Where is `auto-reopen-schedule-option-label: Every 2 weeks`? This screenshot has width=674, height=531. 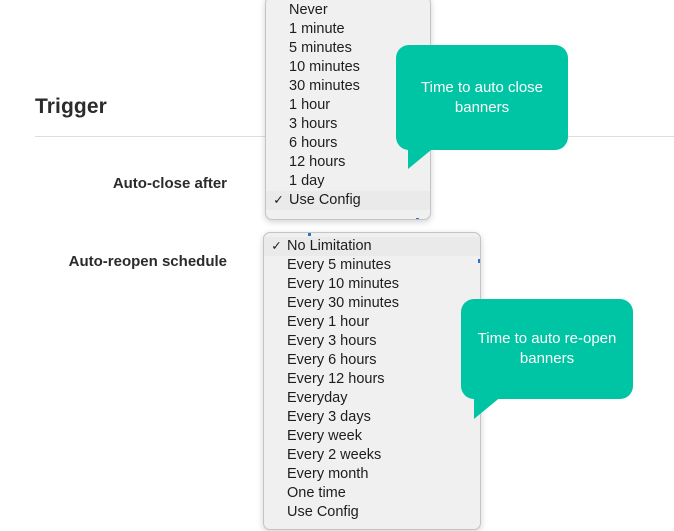 auto-reopen-schedule-option-label: Every 2 weeks is located at coordinates (334, 455).